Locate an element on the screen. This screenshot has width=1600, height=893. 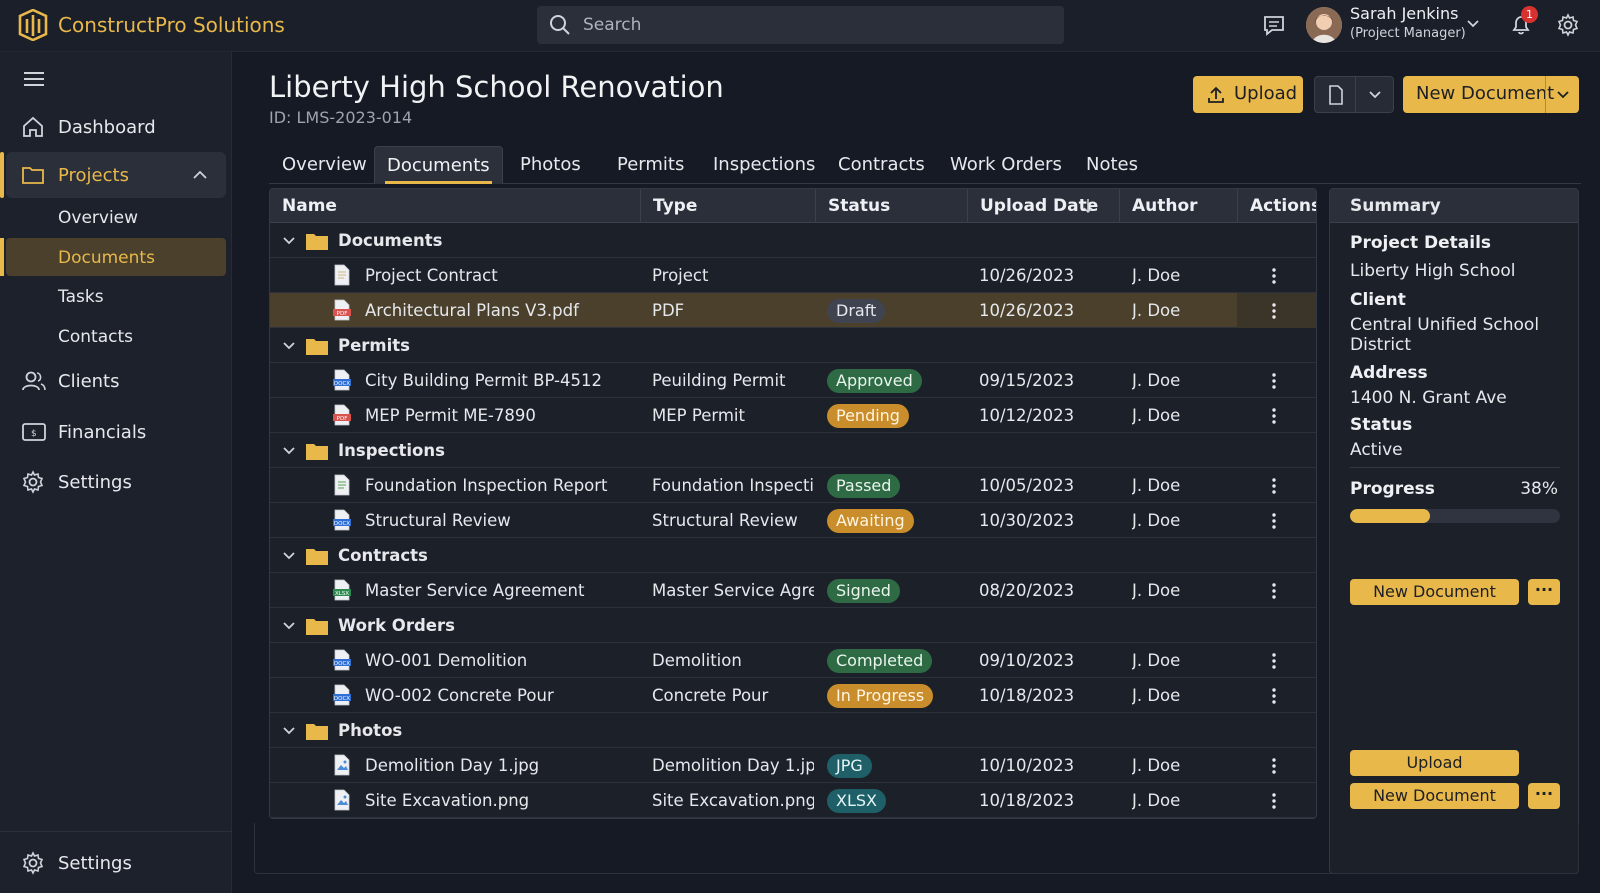
column-name: Name is located at coordinates (455, 206).